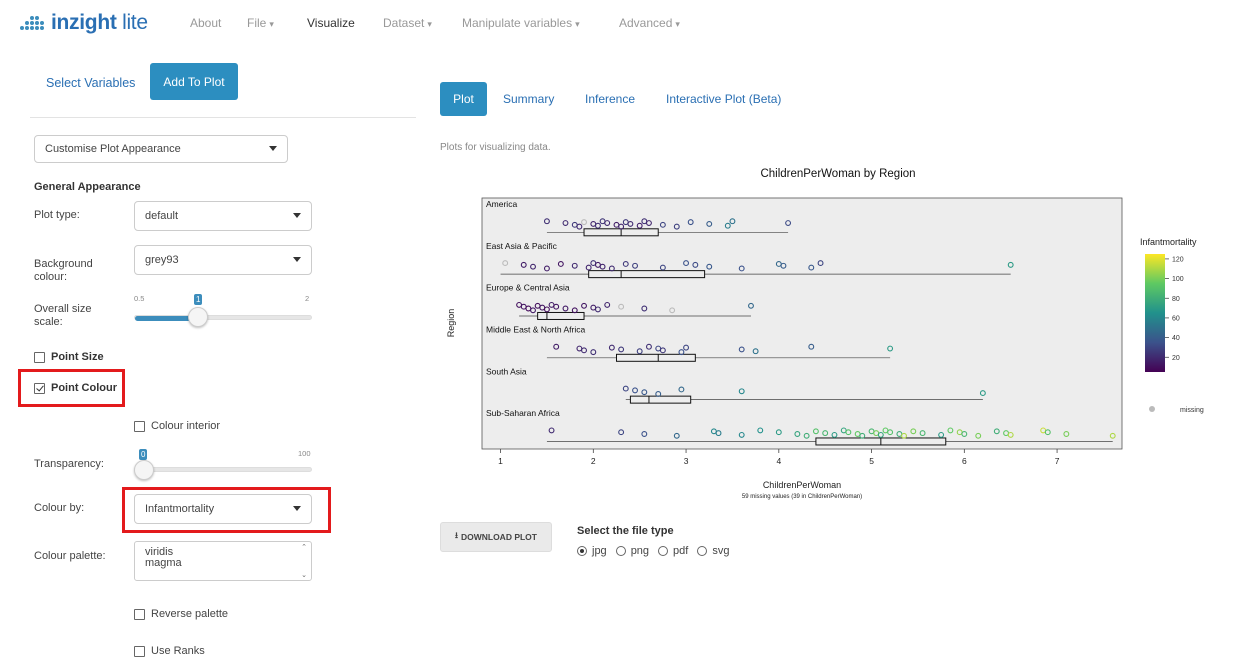 Image resolution: width=1248 pixels, height=659 pixels. Describe the element at coordinates (198, 299) in the screenshot. I see `size-scale-value: 1` at that location.